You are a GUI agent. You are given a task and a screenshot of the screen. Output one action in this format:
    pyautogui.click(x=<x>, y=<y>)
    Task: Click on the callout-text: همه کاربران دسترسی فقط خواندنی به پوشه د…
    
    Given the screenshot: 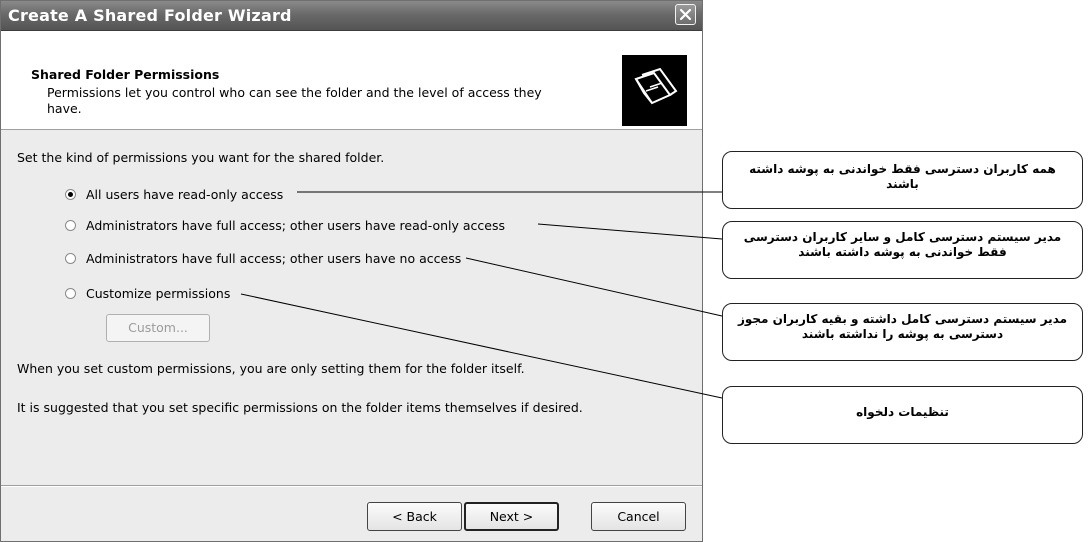 What is the action you would take?
    pyautogui.click(x=902, y=176)
    